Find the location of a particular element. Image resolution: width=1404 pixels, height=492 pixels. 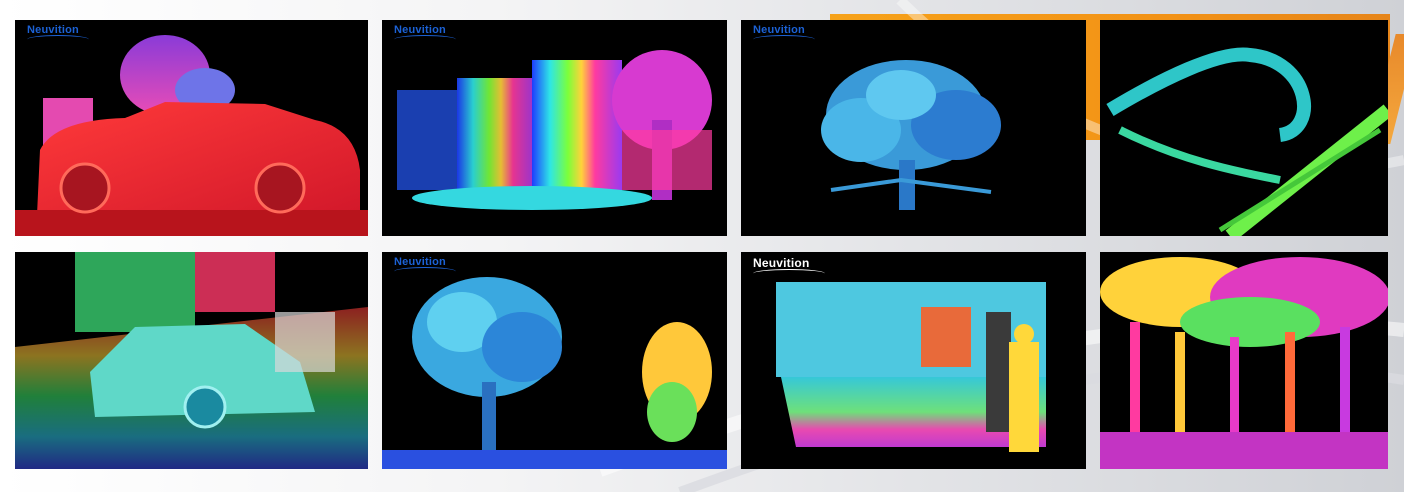

lidar-overpass-ramp-image is located at coordinates (1244, 128).